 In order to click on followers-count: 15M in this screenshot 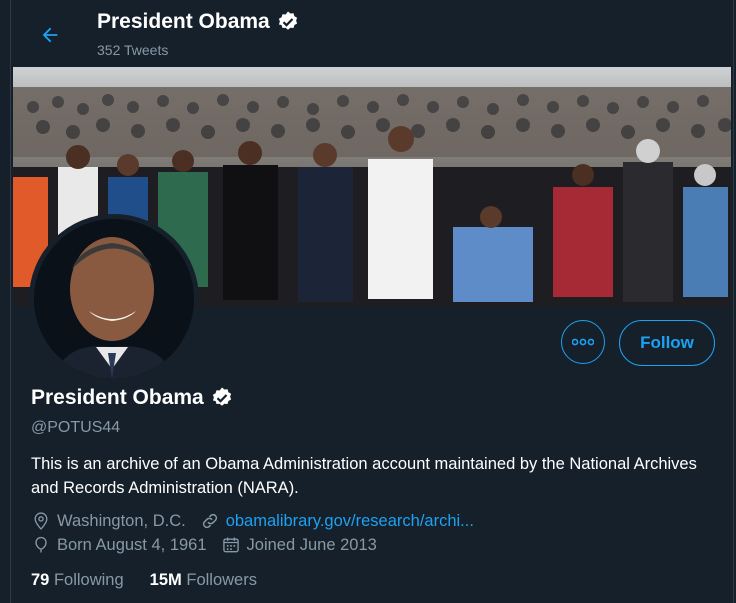, I will do `click(165, 580)`.